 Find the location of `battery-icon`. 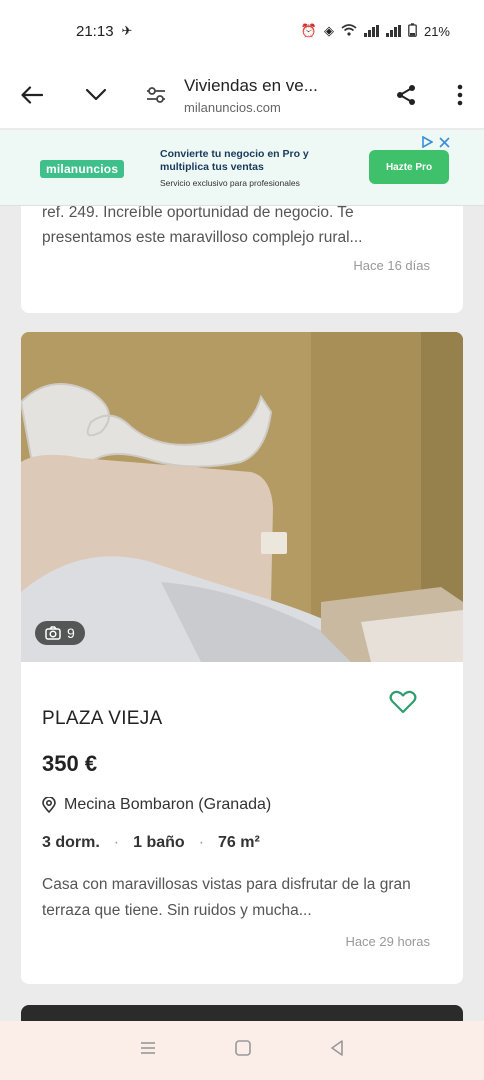

battery-icon is located at coordinates (412, 31).